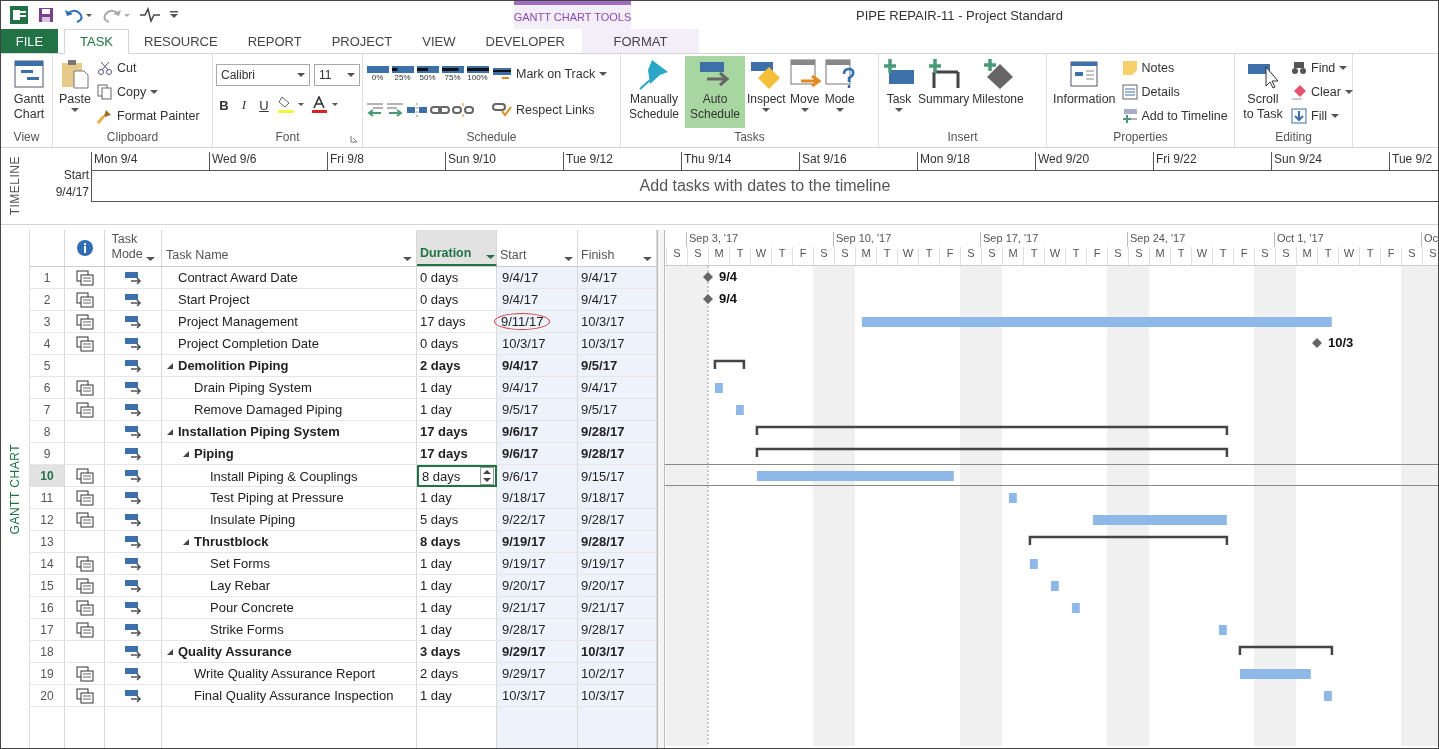 This screenshot has width=1439, height=749. What do you see at coordinates (343, 586) in the screenshot?
I see `table-row: 15 Lay Rebar 1 day 9/20/17 9/20/17` at bounding box center [343, 586].